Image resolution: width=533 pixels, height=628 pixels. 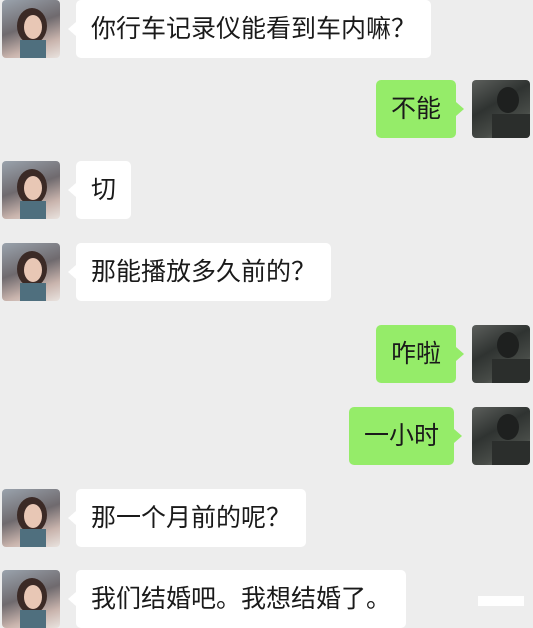 What do you see at coordinates (199, 272) in the screenshot?
I see `incoming-message-bubble: 那能播放多久前的？` at bounding box center [199, 272].